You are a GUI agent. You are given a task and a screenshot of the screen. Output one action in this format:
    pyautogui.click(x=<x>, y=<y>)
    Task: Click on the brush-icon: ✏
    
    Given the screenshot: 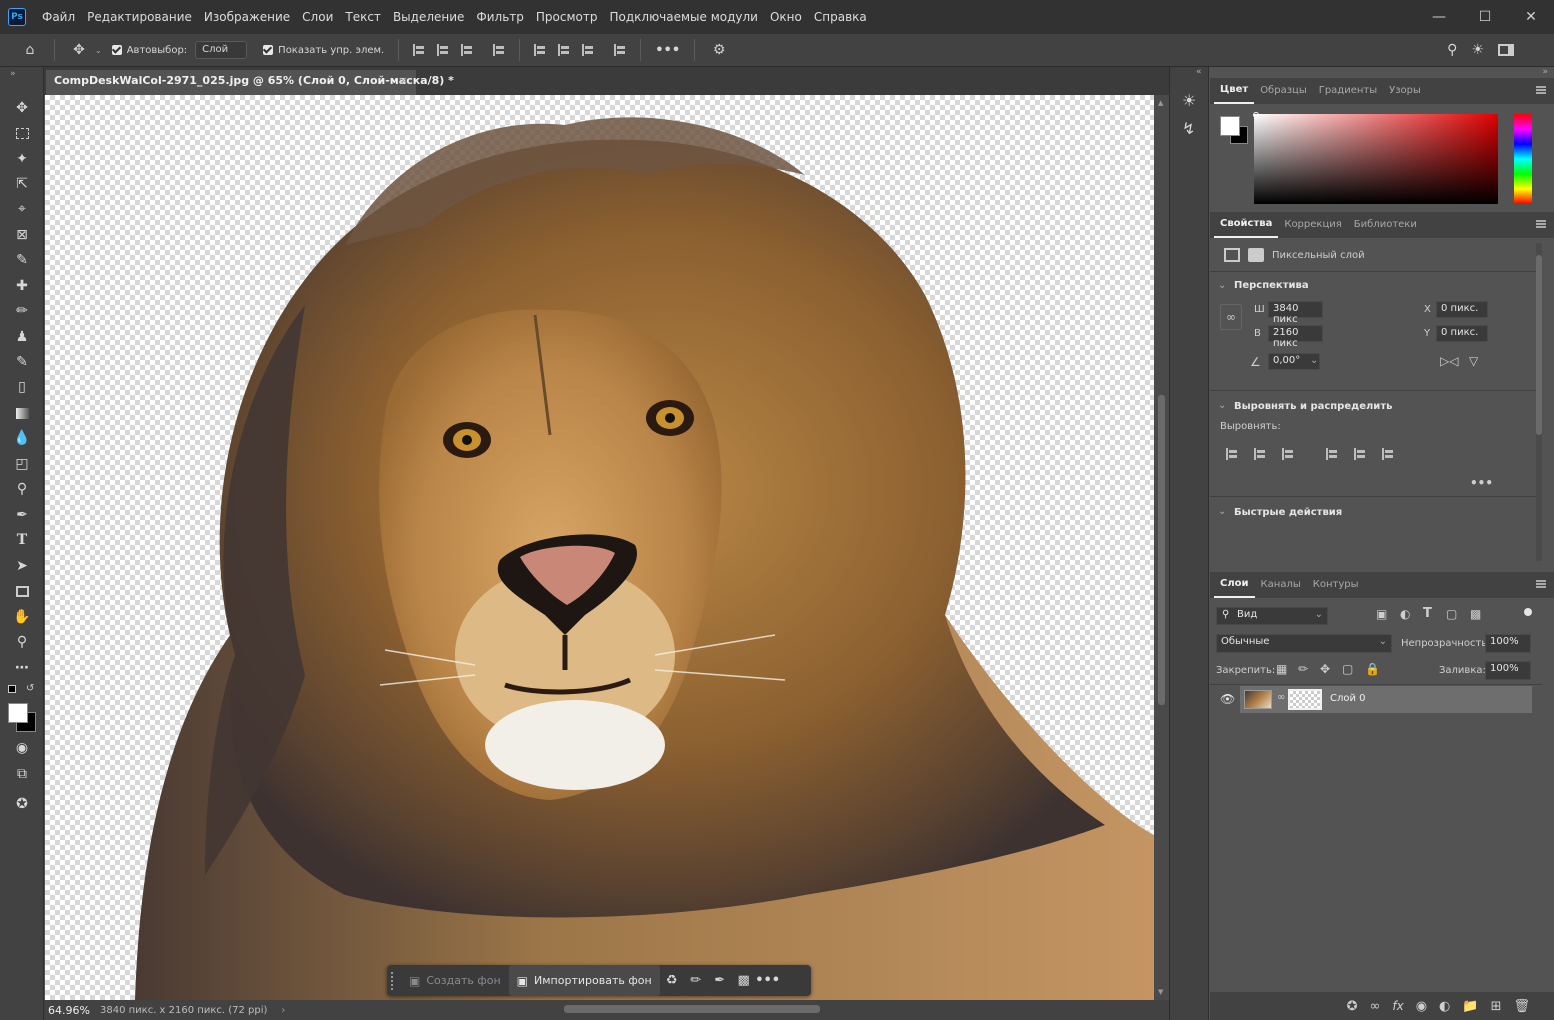 What is the action you would take?
    pyautogui.click(x=696, y=980)
    